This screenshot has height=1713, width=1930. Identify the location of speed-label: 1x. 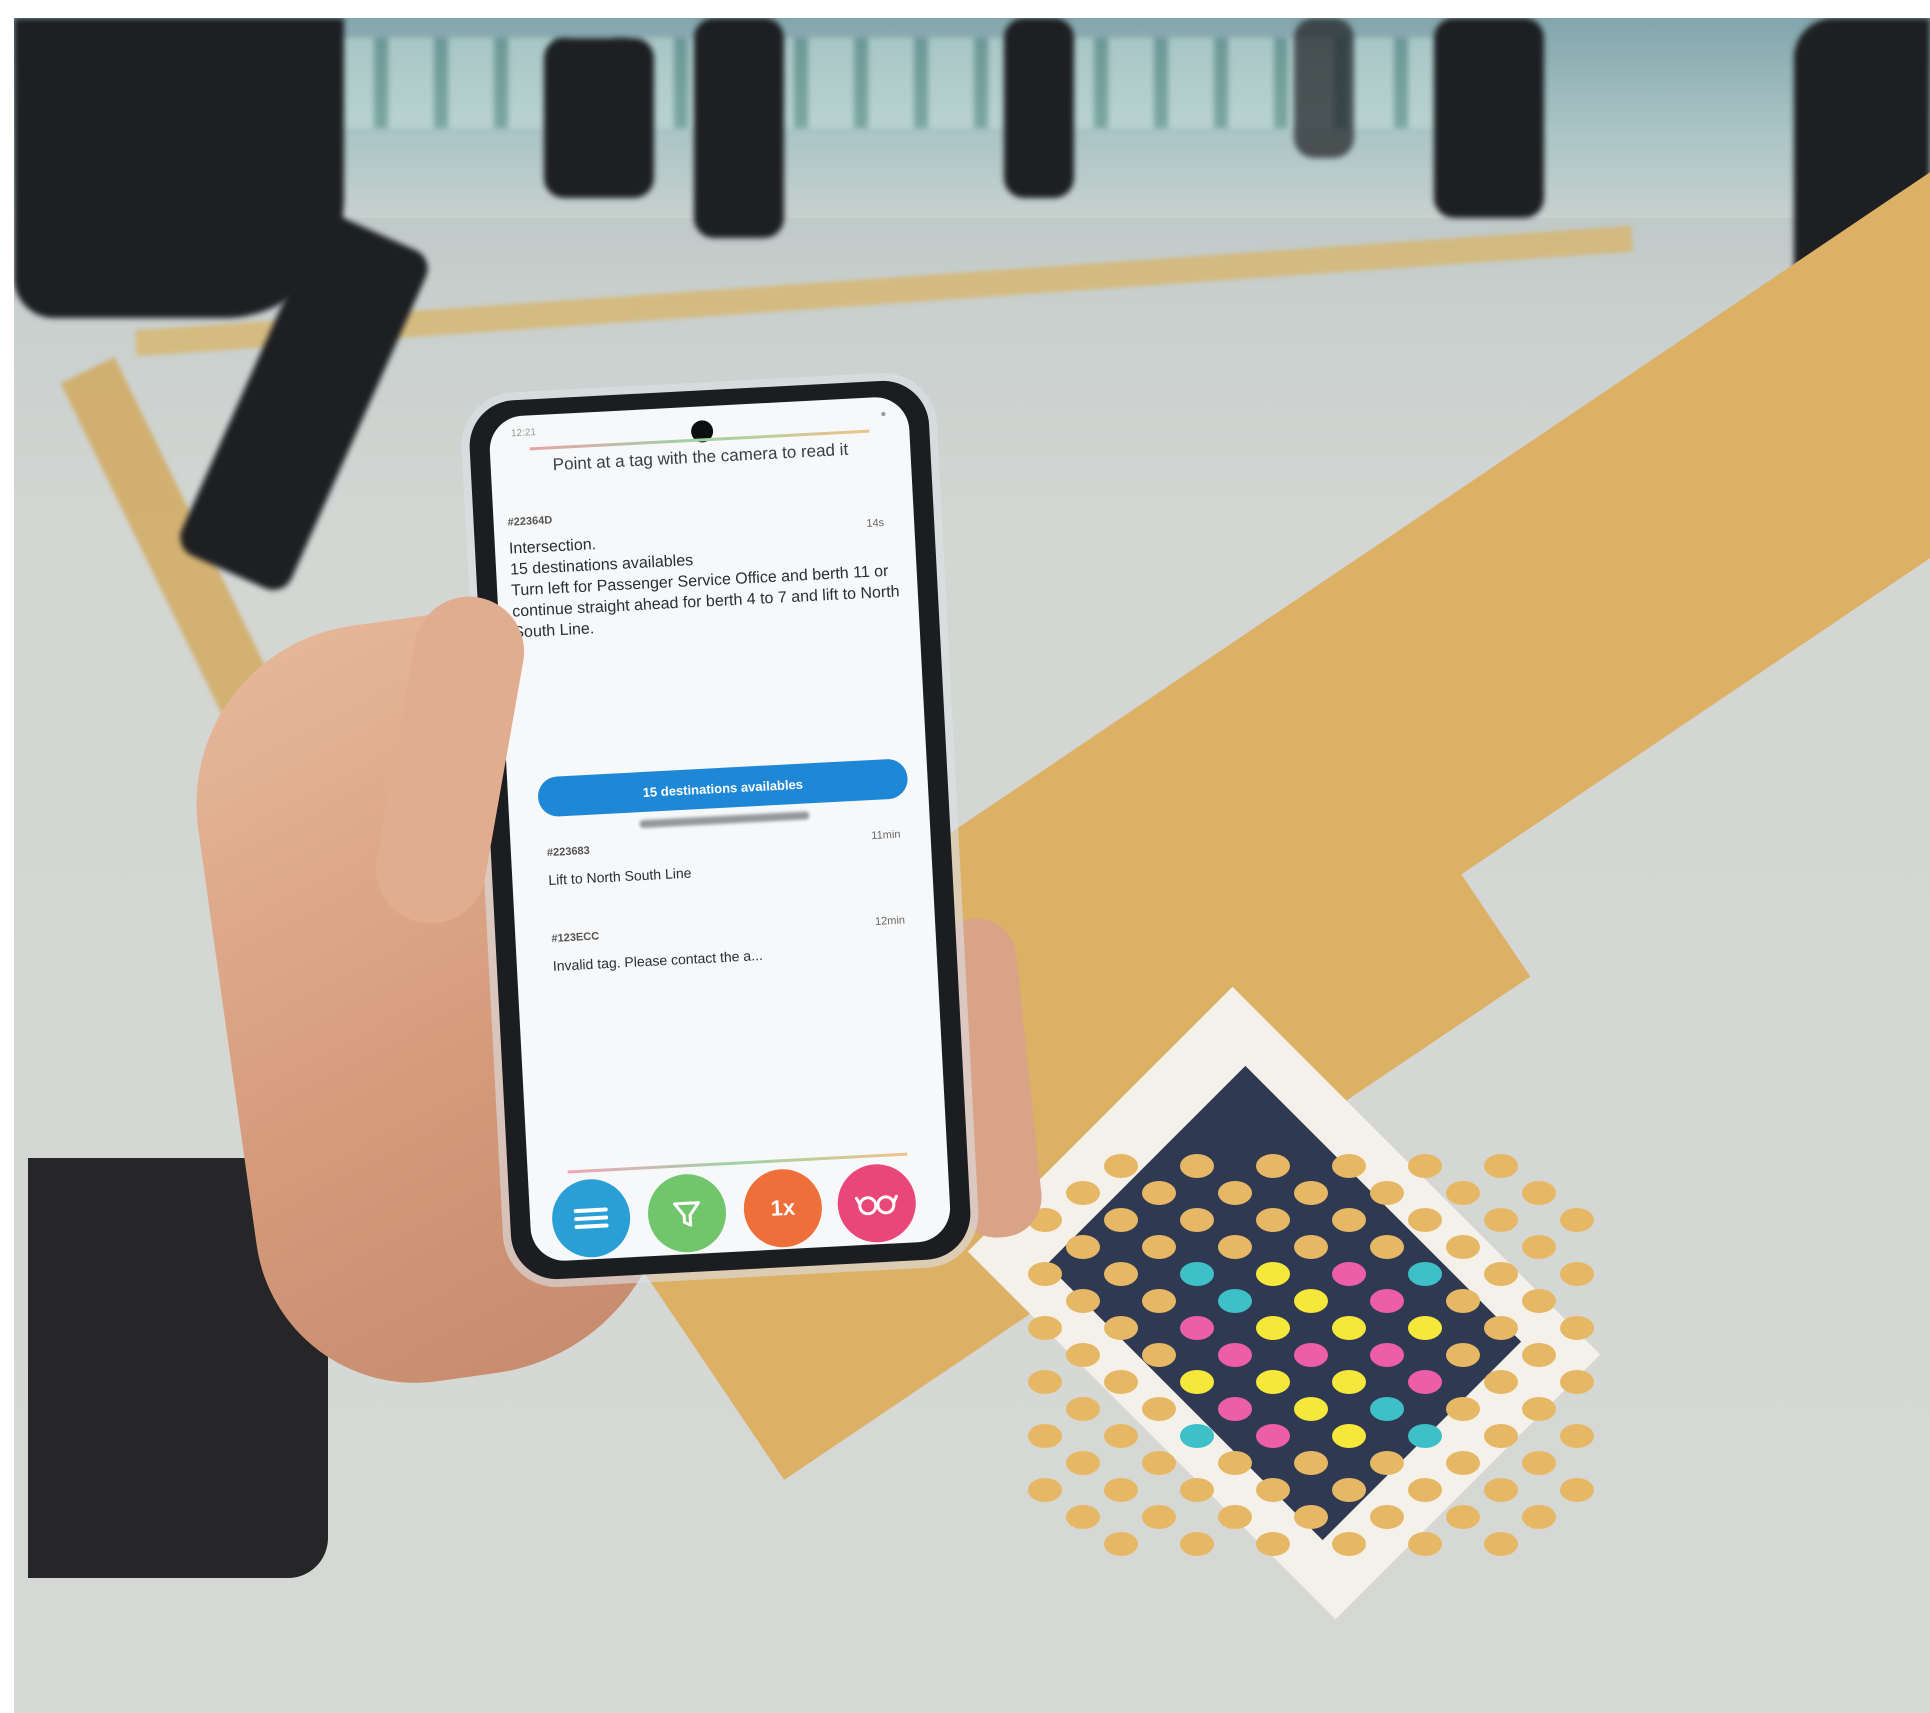
(782, 1207).